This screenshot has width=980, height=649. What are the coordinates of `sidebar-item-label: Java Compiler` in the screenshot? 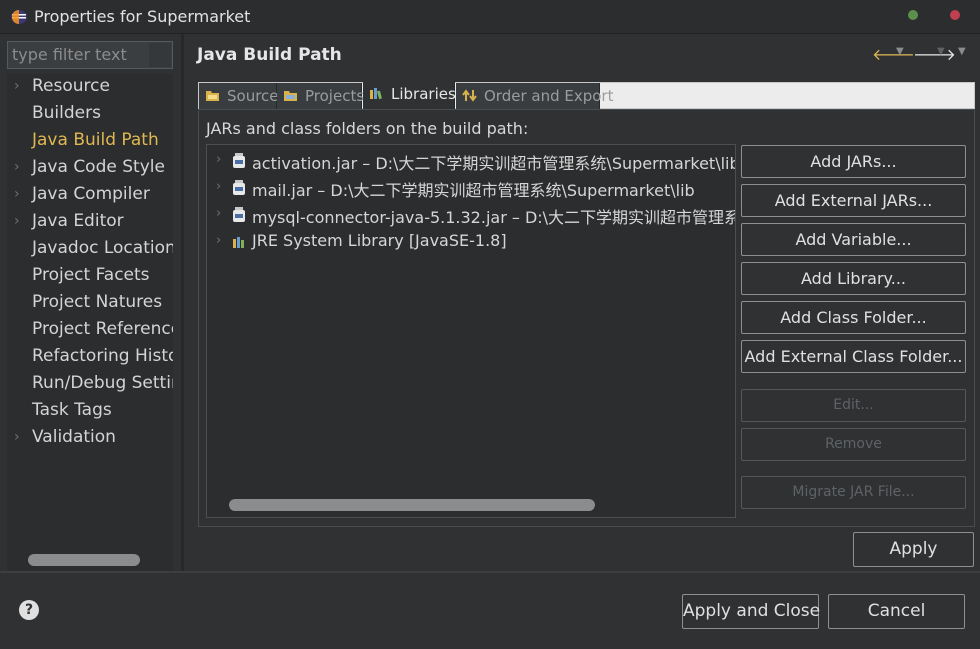 It's located at (91, 194).